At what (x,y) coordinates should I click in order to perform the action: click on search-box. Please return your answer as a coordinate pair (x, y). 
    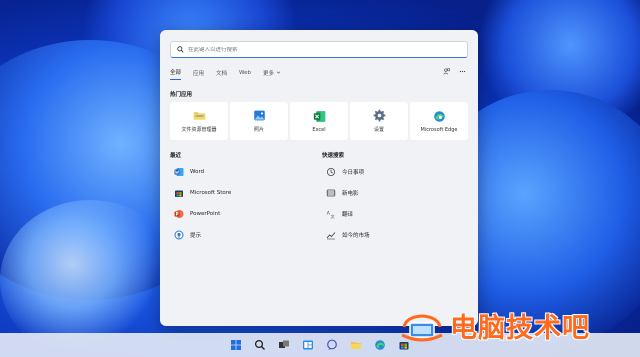
    Looking at the image, I should click on (319, 49).